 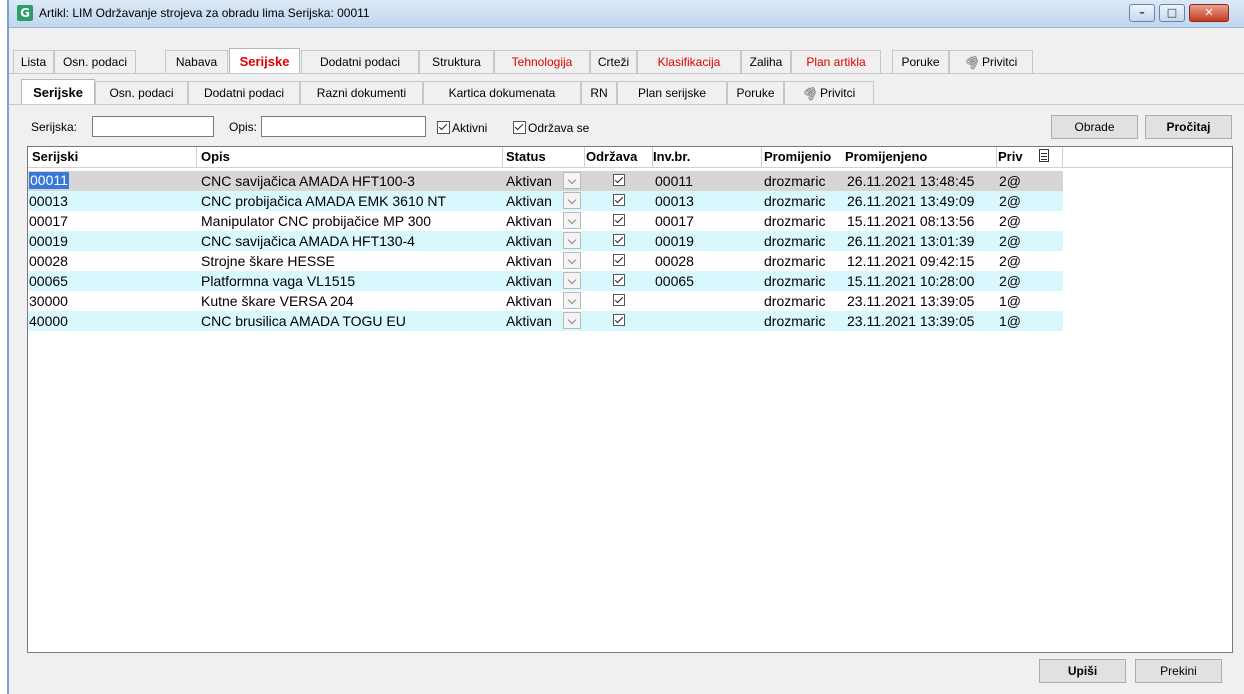 I want to click on cell-serijski: 00019, so click(x=48, y=241).